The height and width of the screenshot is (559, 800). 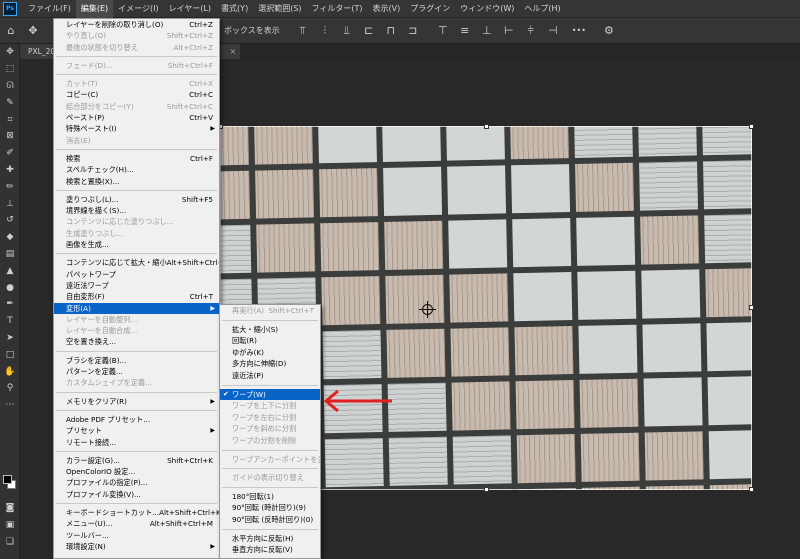 What do you see at coordinates (270, 520) in the screenshot?
I see `menu-item: 90°回転 (反時計回り)(0)` at bounding box center [270, 520].